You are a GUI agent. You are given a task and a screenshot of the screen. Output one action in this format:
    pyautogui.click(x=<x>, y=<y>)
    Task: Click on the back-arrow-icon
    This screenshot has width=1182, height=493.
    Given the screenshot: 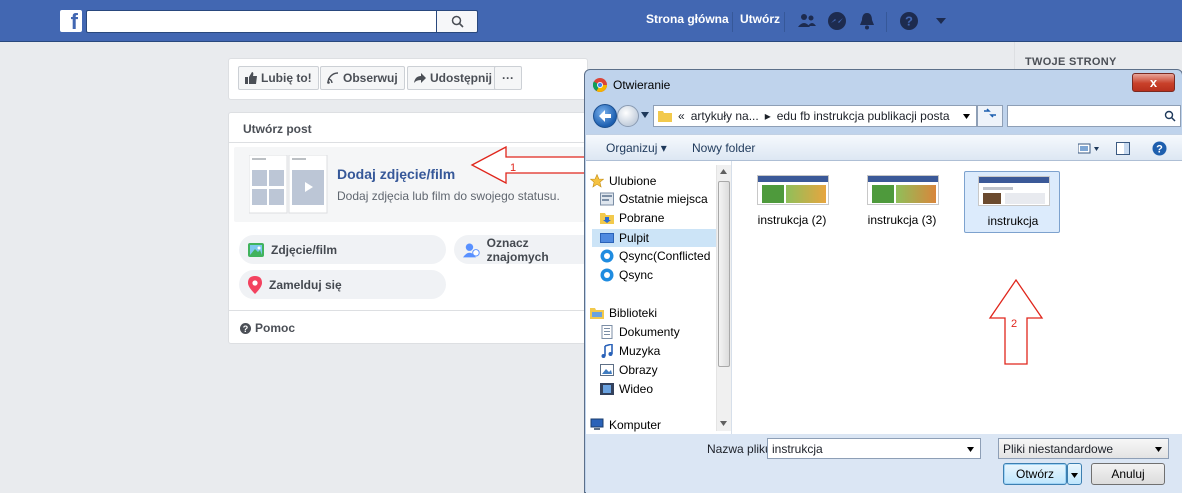 What is the action you would take?
    pyautogui.click(x=605, y=116)
    